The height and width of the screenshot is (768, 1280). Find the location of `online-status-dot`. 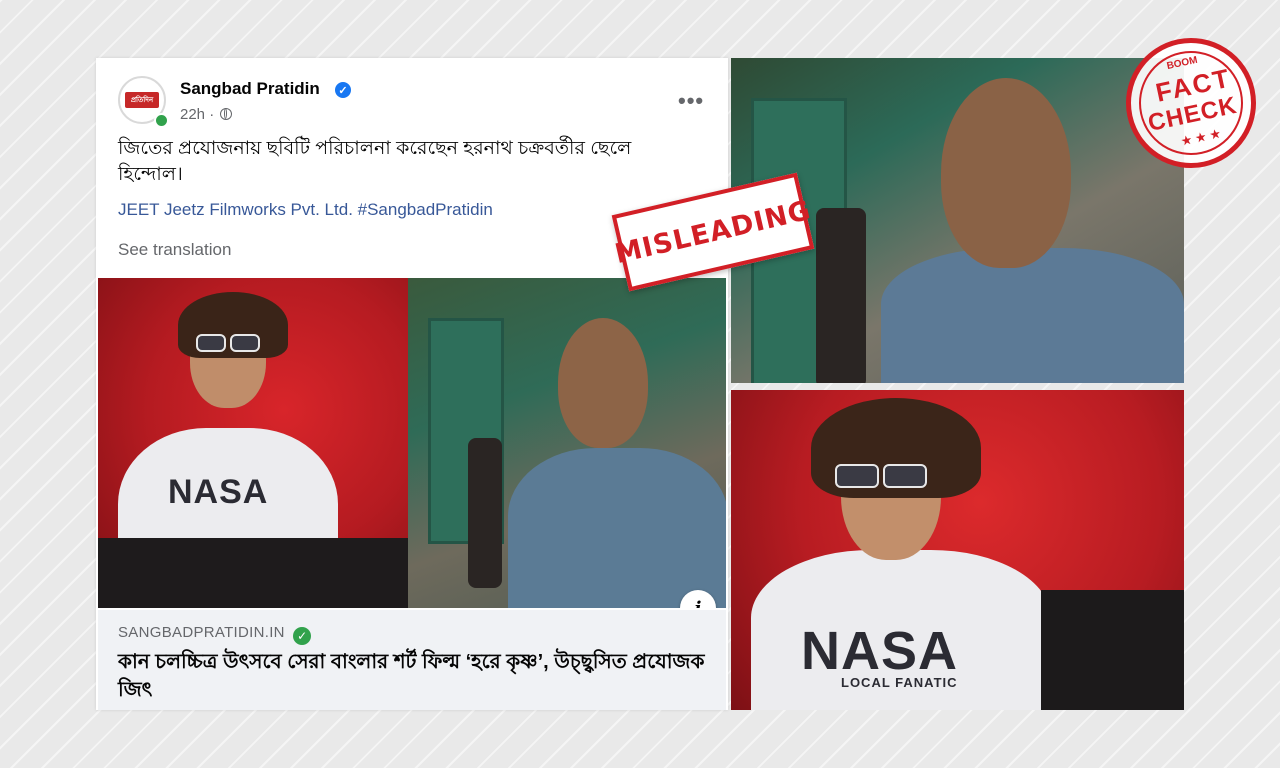

online-status-dot is located at coordinates (161, 120).